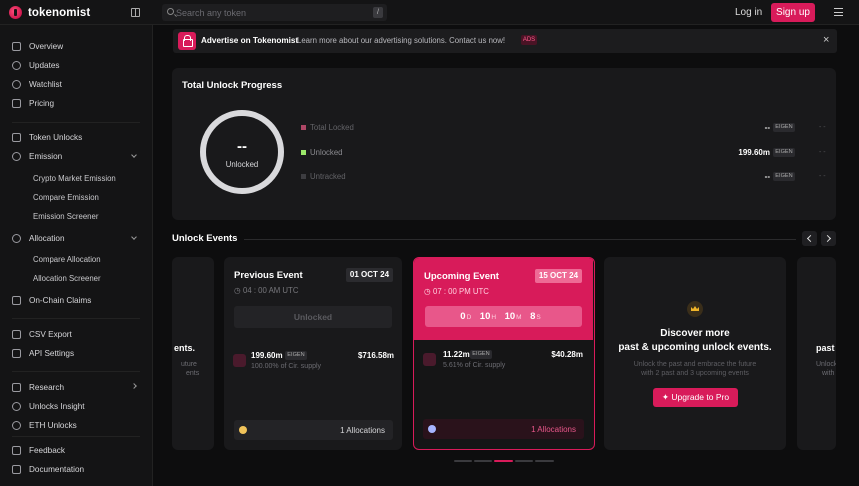  I want to click on carousel-next-button, so click(828, 238).